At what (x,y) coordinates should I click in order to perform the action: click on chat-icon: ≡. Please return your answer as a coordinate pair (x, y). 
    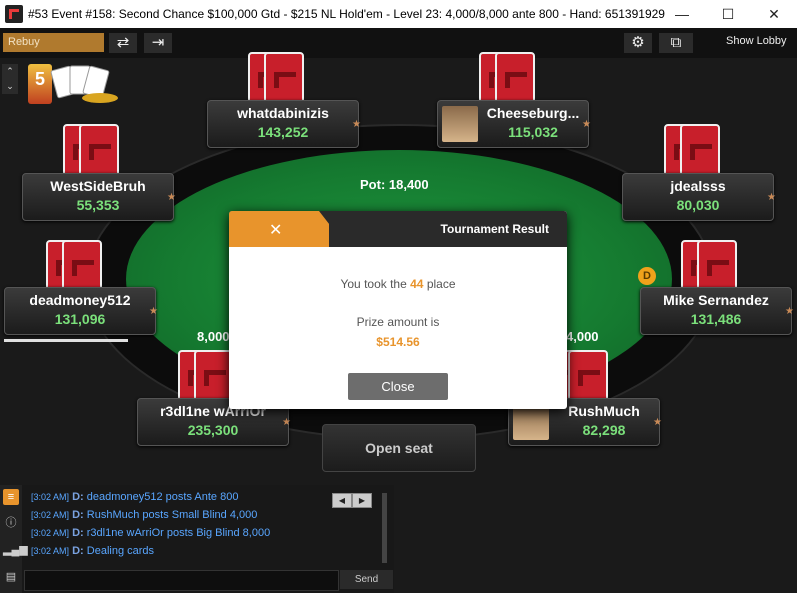
    Looking at the image, I should click on (11, 497).